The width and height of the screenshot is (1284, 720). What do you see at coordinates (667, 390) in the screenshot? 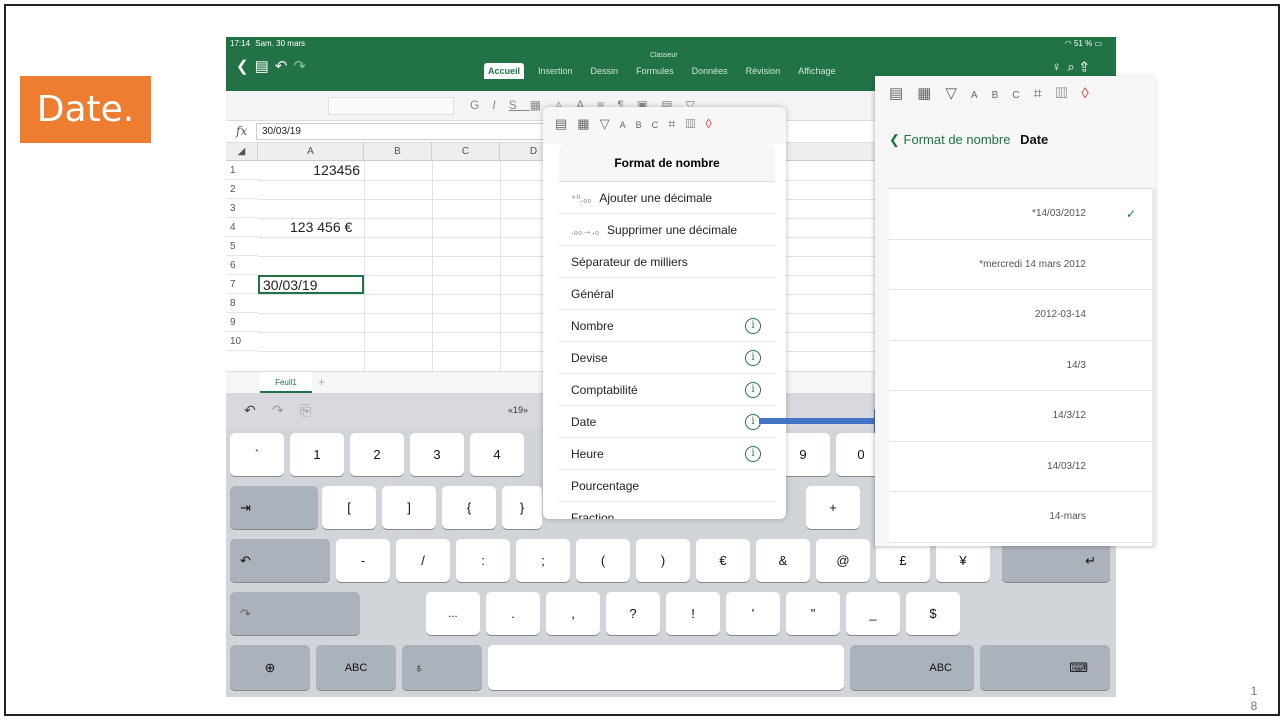
I see `format-item-accounting: Comptabilité i` at bounding box center [667, 390].